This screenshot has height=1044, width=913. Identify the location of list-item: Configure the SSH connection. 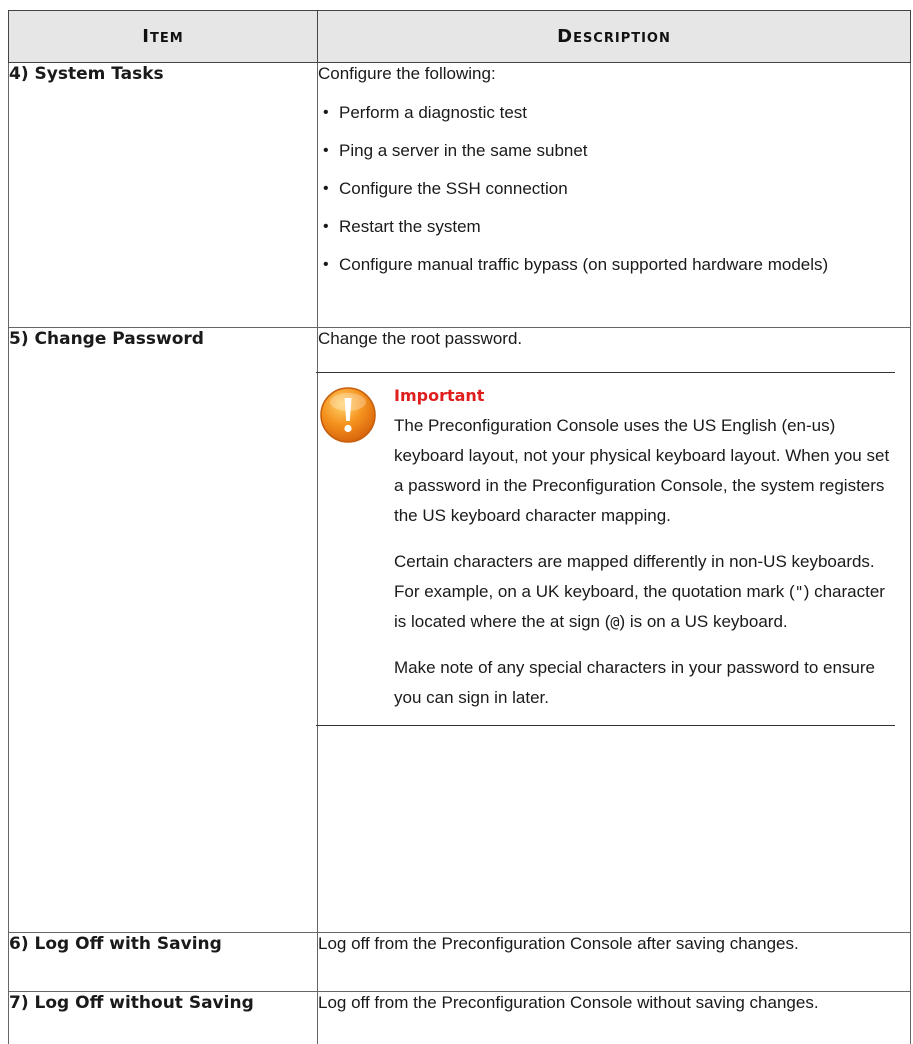
(616, 188).